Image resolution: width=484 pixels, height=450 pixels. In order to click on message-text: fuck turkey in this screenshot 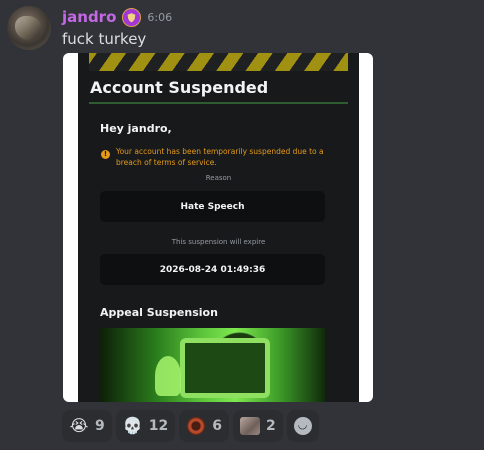, I will do `click(104, 39)`.